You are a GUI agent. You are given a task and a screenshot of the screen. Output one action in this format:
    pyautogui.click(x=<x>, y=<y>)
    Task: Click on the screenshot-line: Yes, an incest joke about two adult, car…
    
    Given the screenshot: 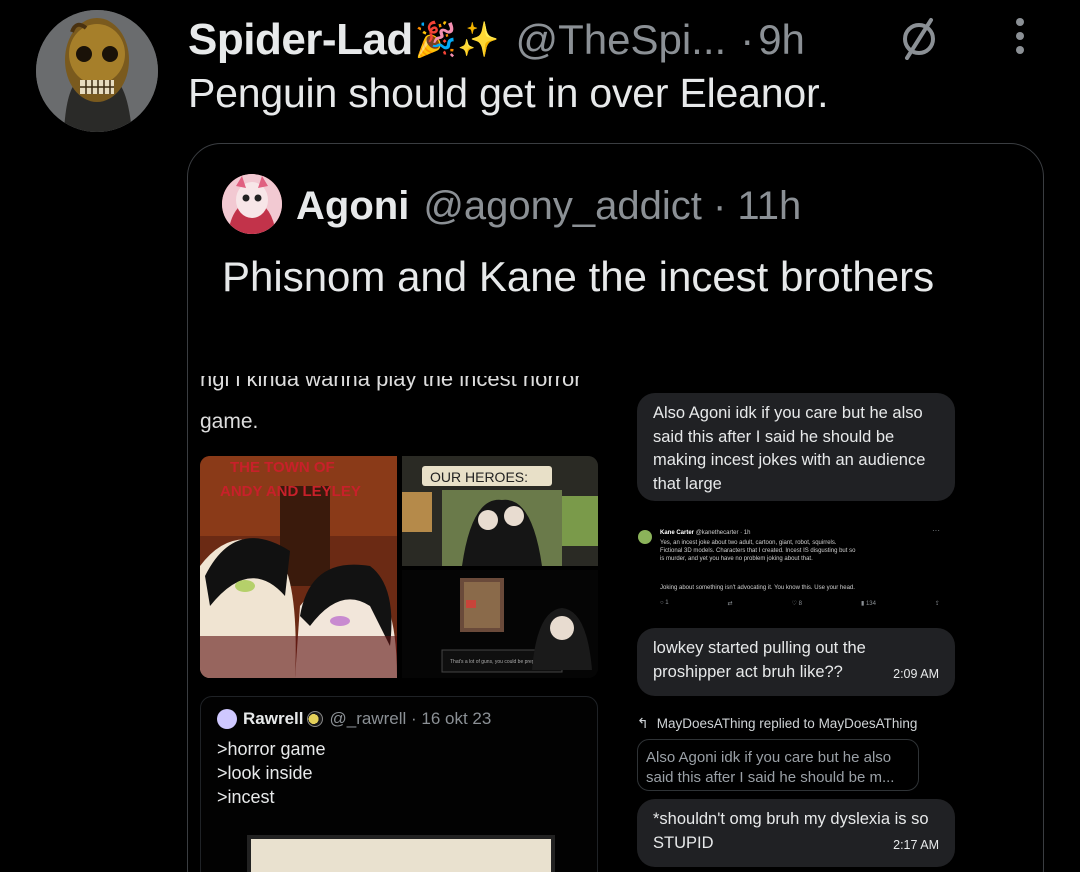 What is the action you would take?
    pyautogui.click(x=748, y=543)
    